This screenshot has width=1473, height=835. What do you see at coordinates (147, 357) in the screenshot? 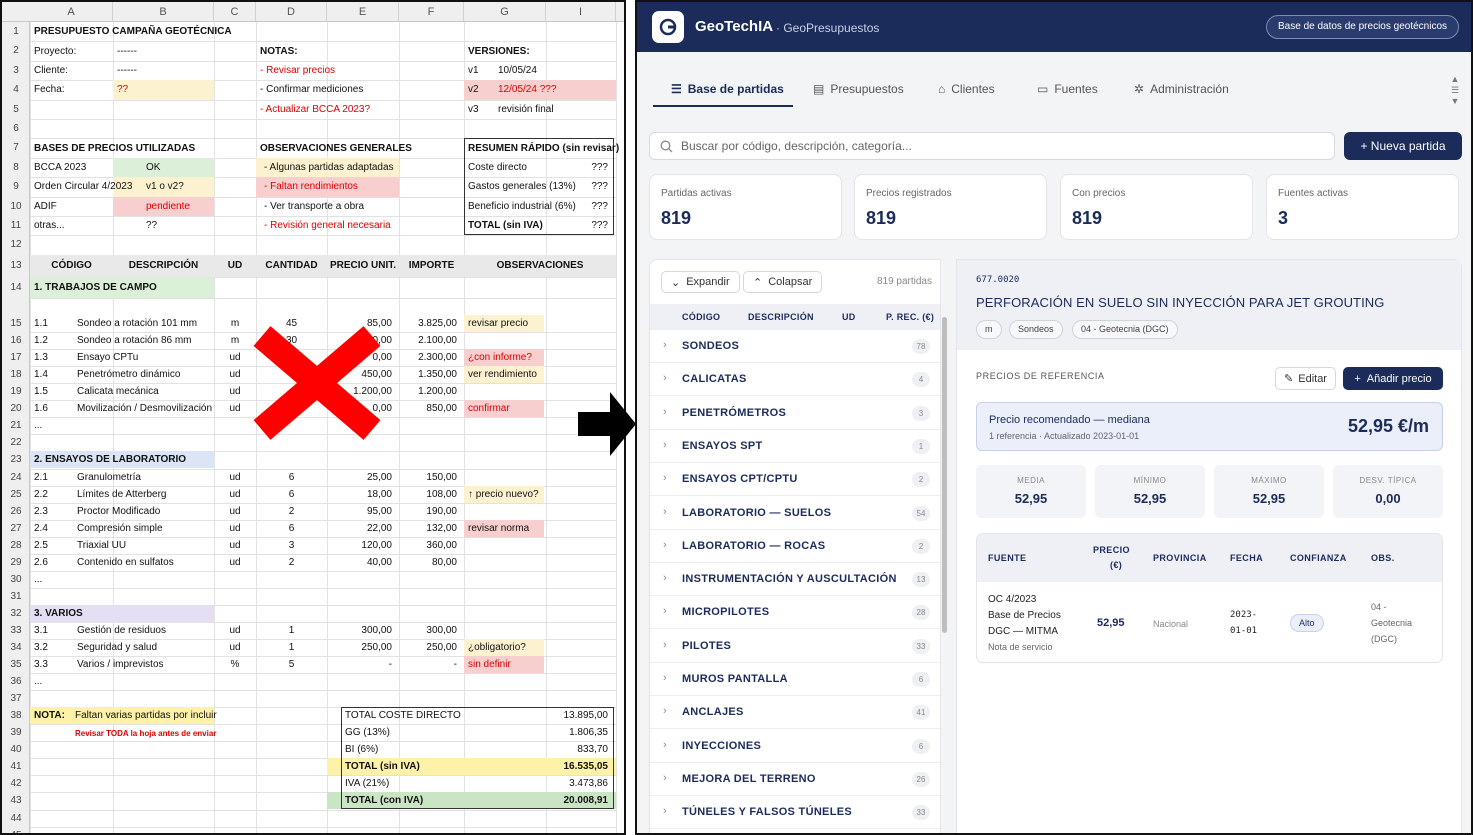
I see `cell-text: Ensayo CPTu` at bounding box center [147, 357].